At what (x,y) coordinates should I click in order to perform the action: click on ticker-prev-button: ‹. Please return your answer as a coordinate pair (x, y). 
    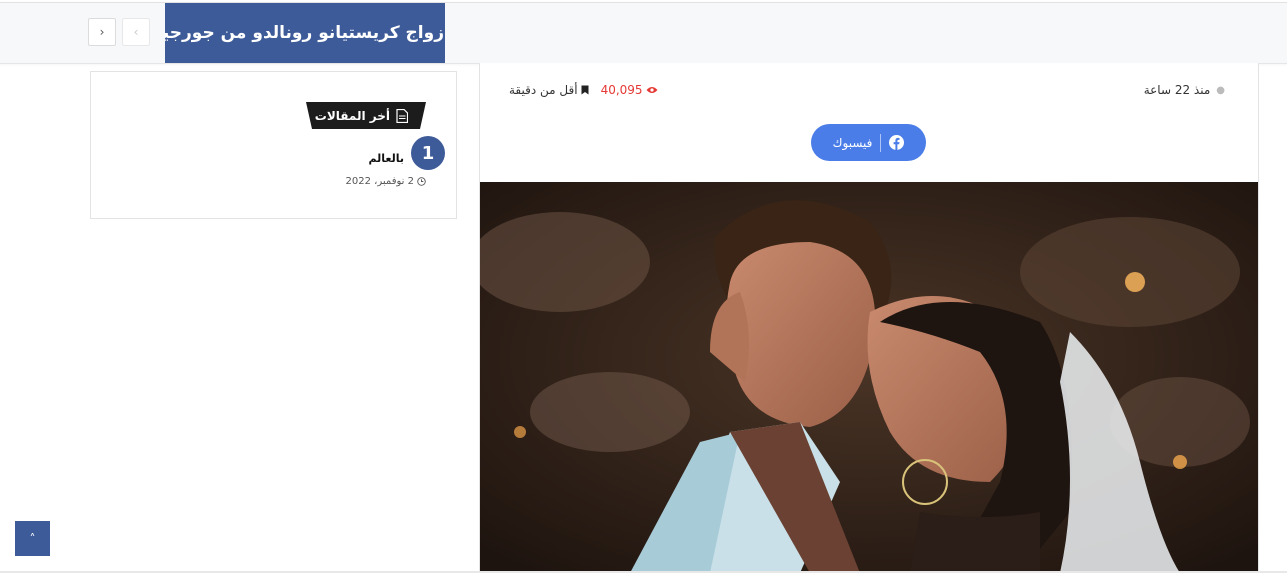
    Looking at the image, I should click on (136, 32).